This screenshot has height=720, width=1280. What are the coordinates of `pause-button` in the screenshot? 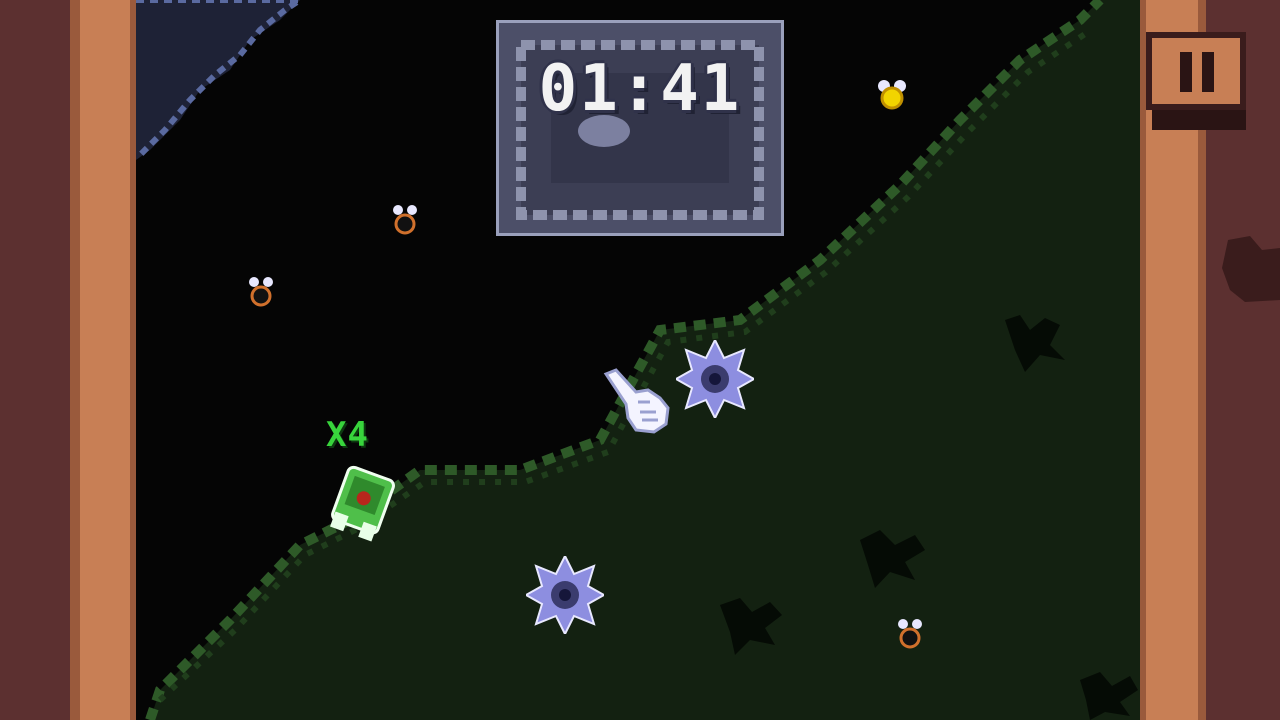 It's located at (1196, 81).